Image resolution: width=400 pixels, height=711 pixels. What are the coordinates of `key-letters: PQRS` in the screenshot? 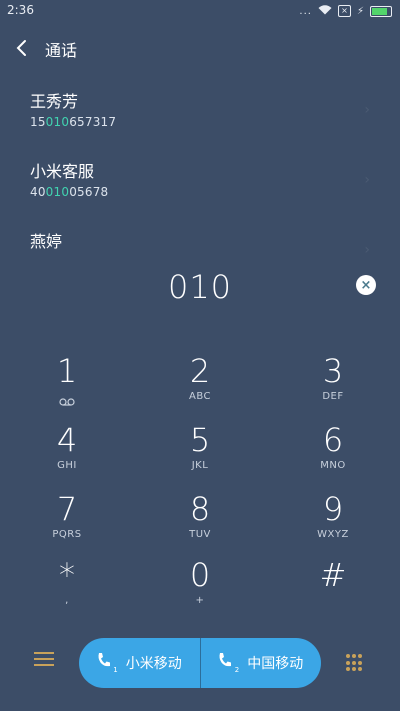 It's located at (67, 534).